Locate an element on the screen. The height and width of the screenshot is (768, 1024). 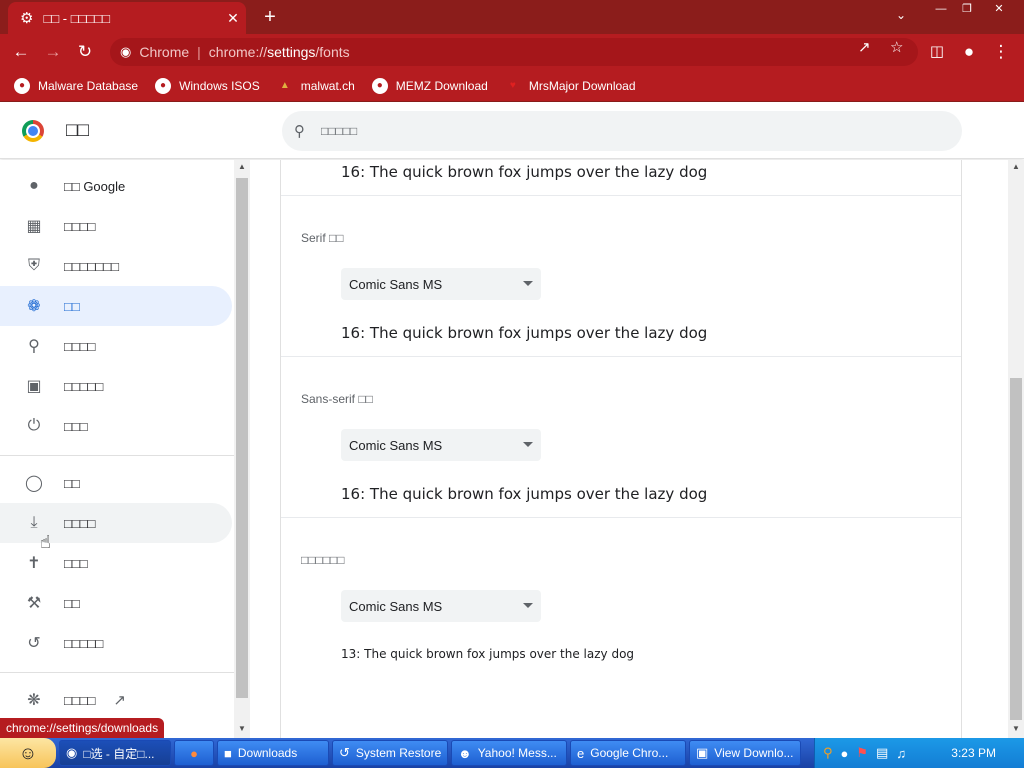
globe-icon: ● is located at coordinates (163, 85).